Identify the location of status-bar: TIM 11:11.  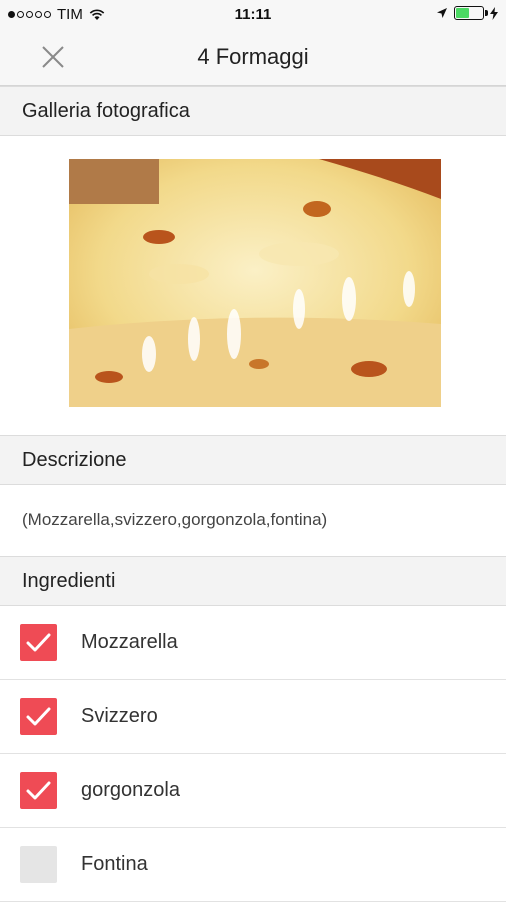
(253, 14).